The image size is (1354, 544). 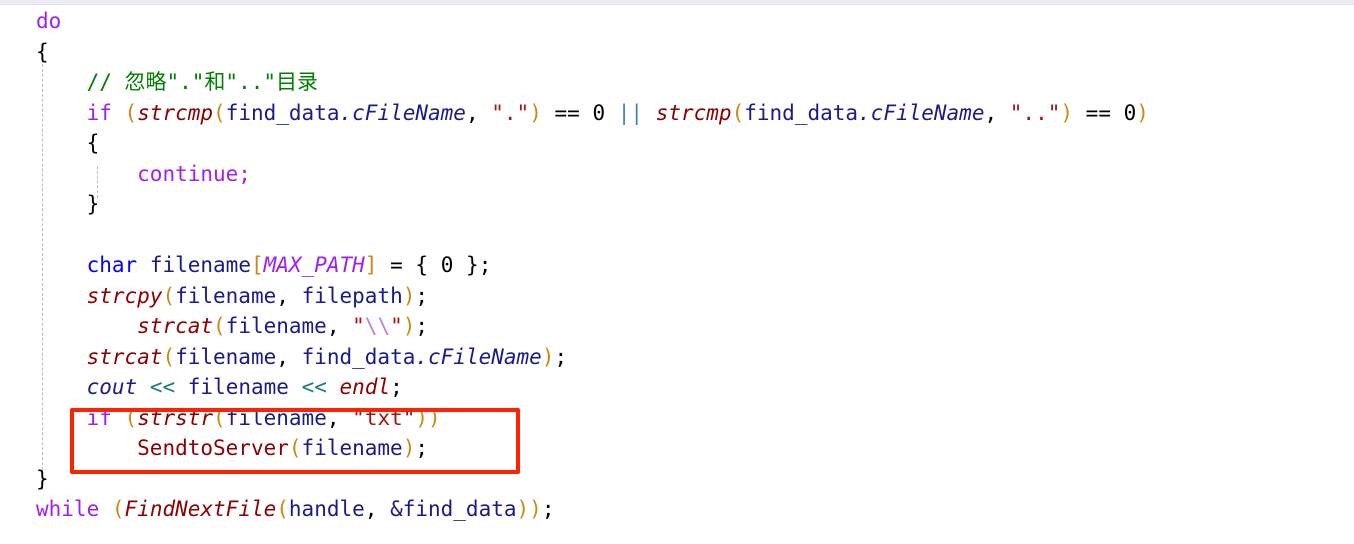 What do you see at coordinates (677, 418) in the screenshot?
I see `code-line-14: if (strstr(filename, "txt"))` at bounding box center [677, 418].